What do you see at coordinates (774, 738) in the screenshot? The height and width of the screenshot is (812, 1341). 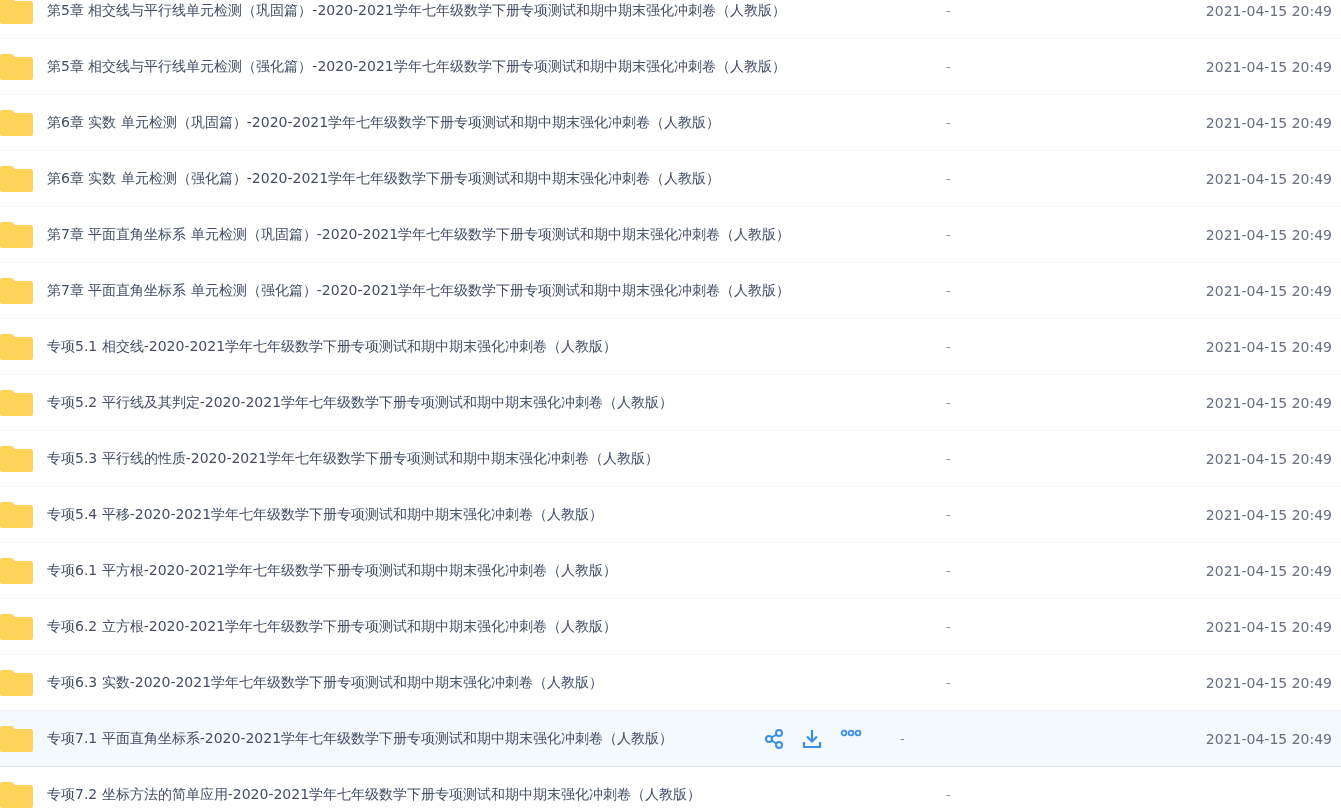 I see `share-icon` at bounding box center [774, 738].